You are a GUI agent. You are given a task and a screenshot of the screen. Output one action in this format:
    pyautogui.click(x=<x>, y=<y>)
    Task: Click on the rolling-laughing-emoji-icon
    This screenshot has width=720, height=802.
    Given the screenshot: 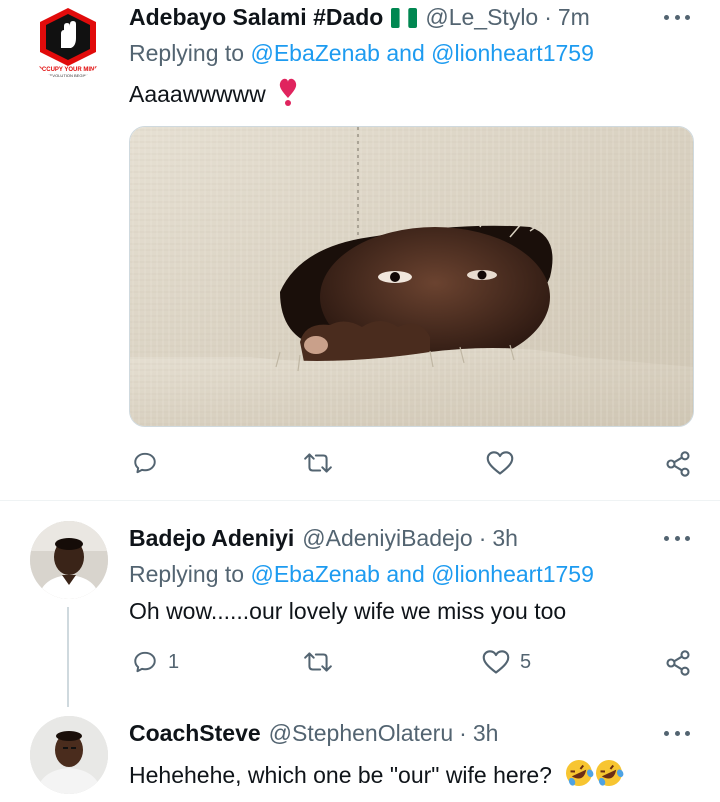 What is the action you would take?
    pyautogui.click(x=594, y=776)
    